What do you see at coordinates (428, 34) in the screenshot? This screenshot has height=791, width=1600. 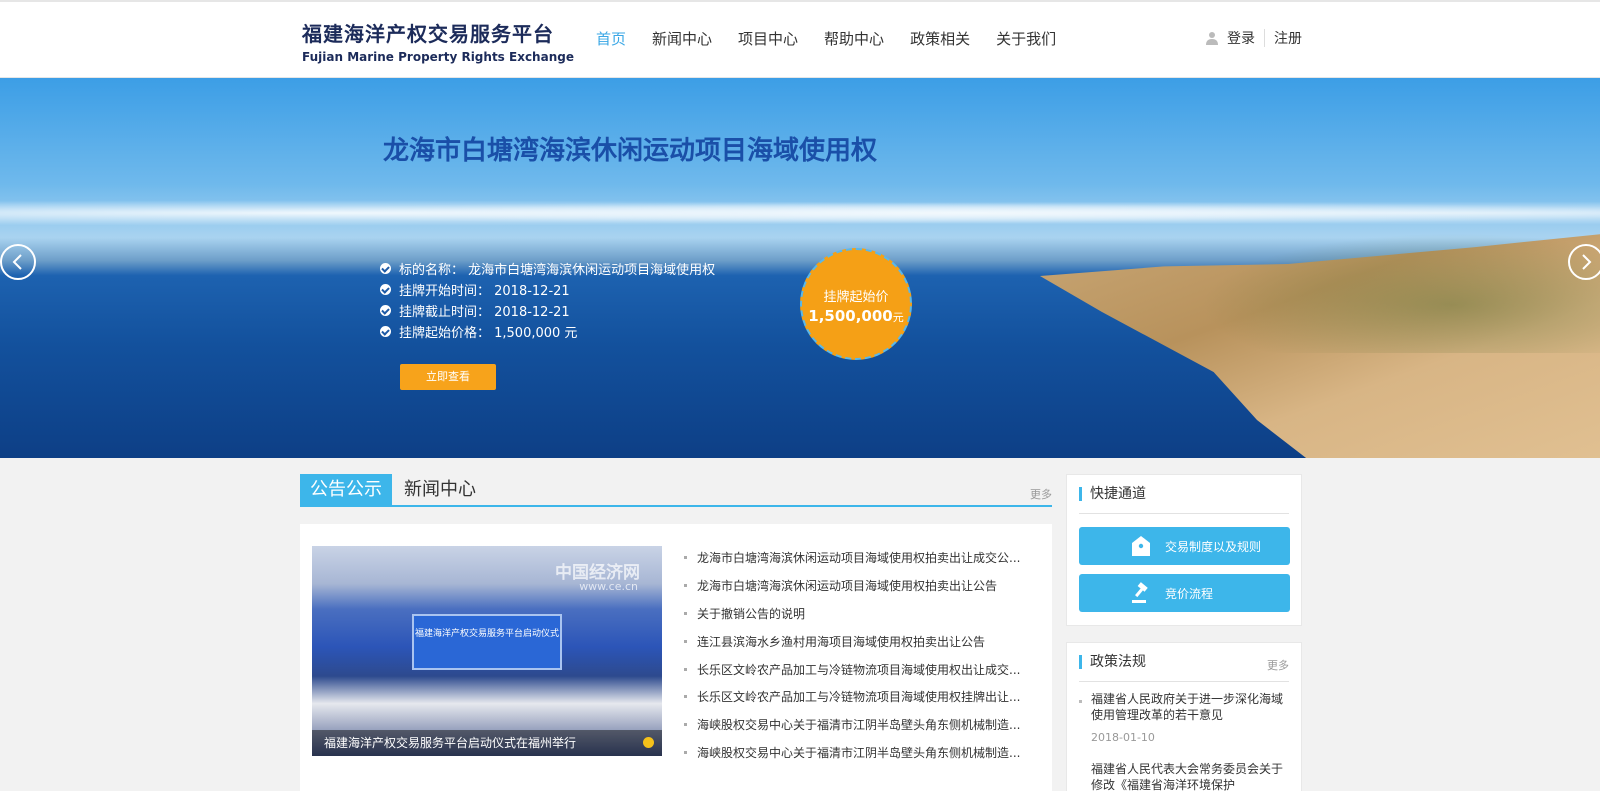 I see `logo-title-cn: 福建海洋产权交易服务平台` at bounding box center [428, 34].